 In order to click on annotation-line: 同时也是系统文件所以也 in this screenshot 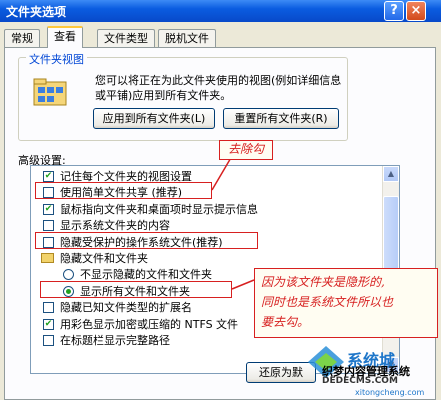, I will do `click(327, 302)`.